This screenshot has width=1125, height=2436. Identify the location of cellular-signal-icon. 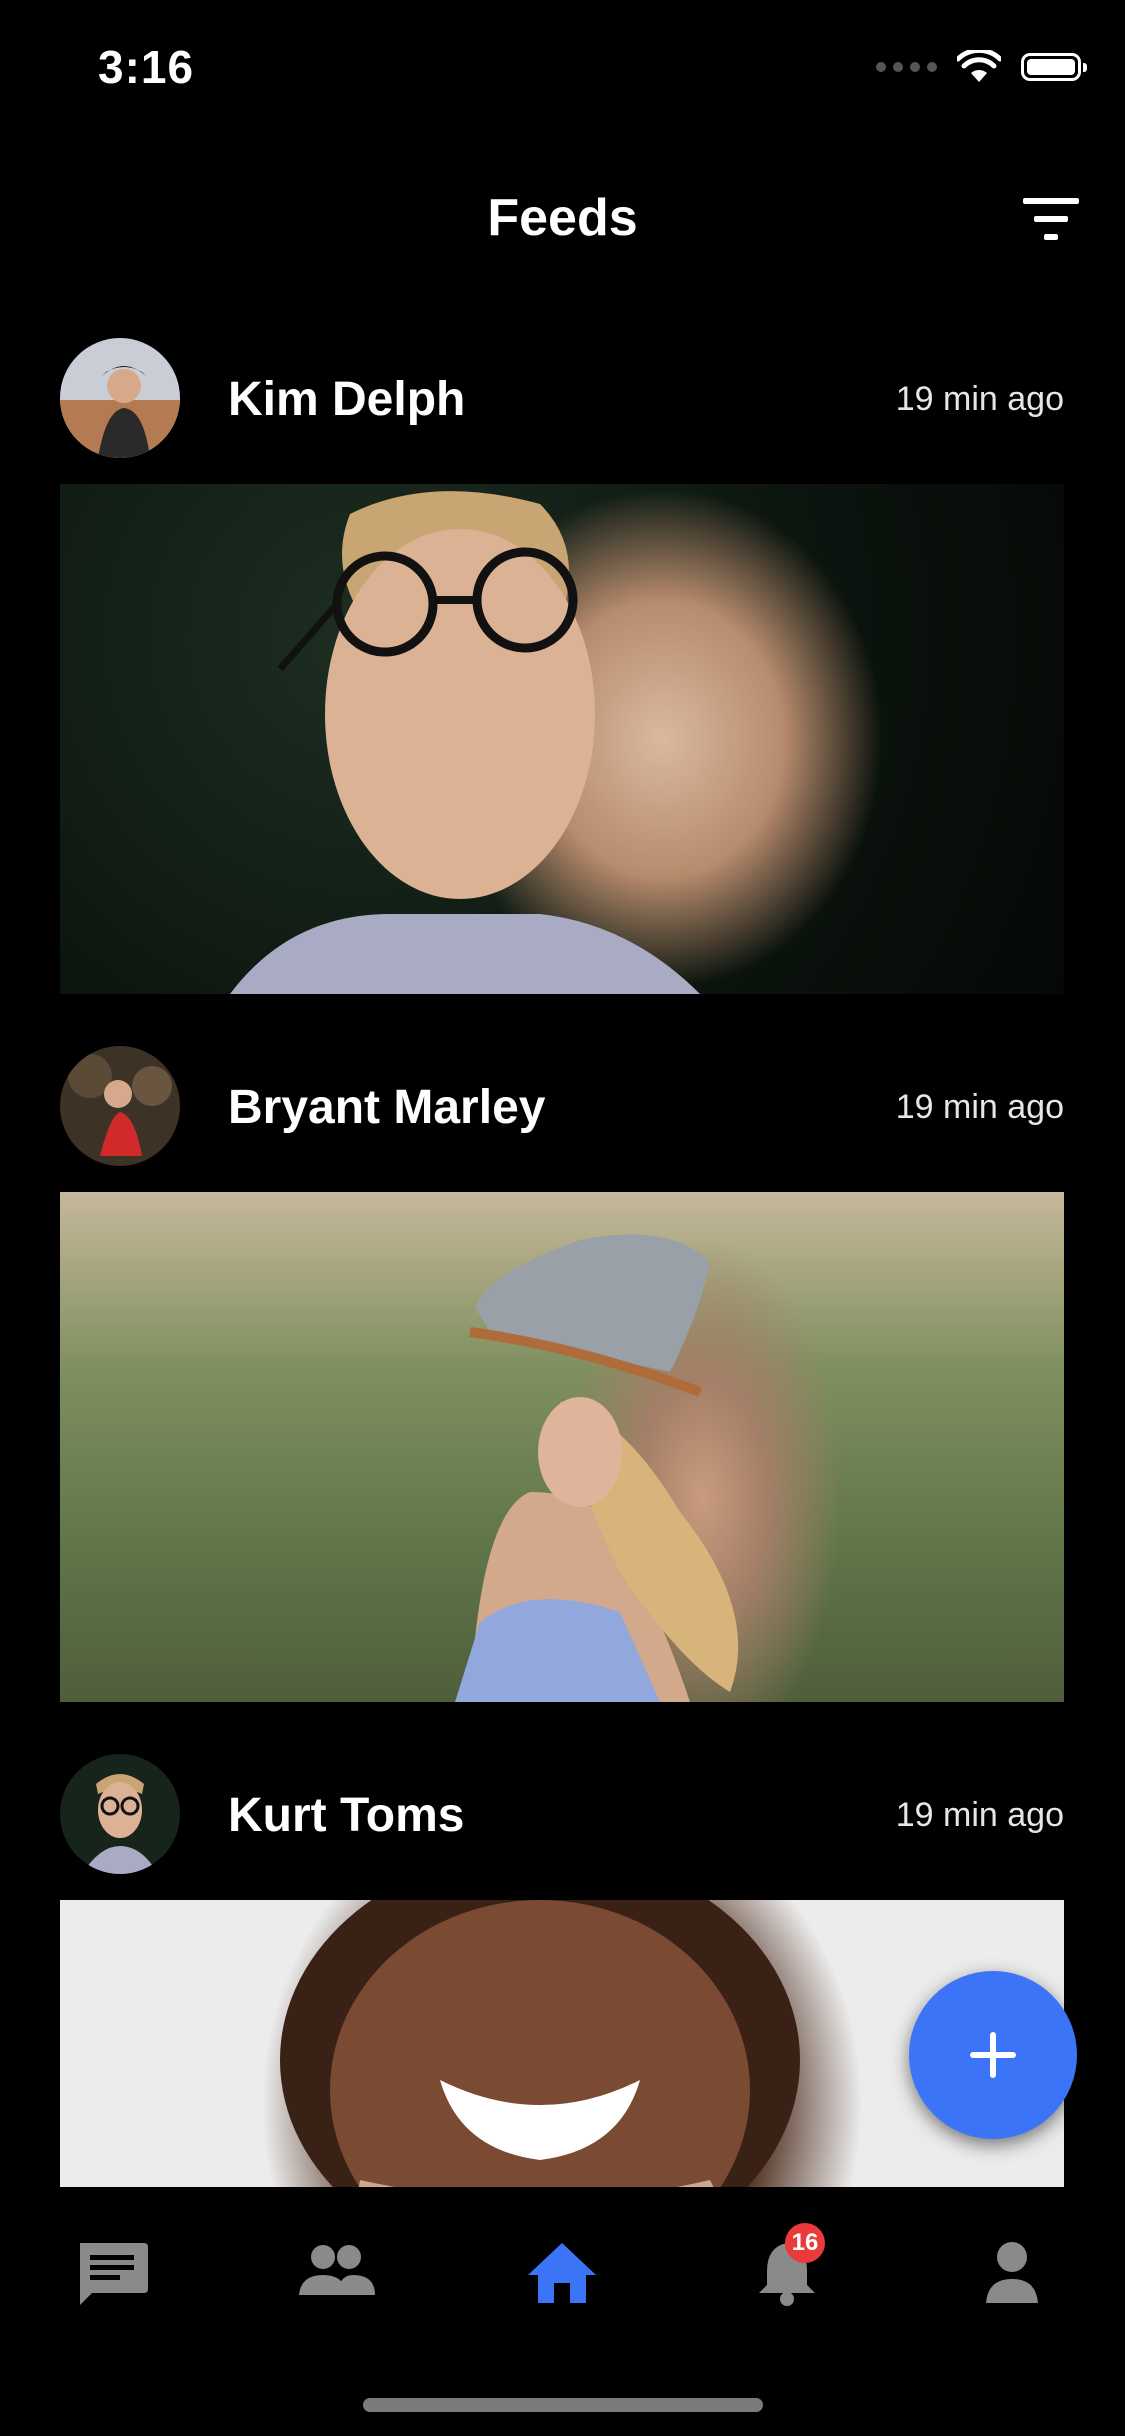
(906, 67).